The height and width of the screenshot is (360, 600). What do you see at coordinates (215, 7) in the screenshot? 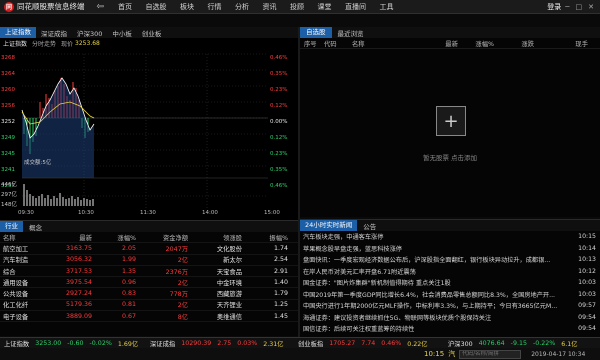
I see `menu-market: 行情` at bounding box center [215, 7].